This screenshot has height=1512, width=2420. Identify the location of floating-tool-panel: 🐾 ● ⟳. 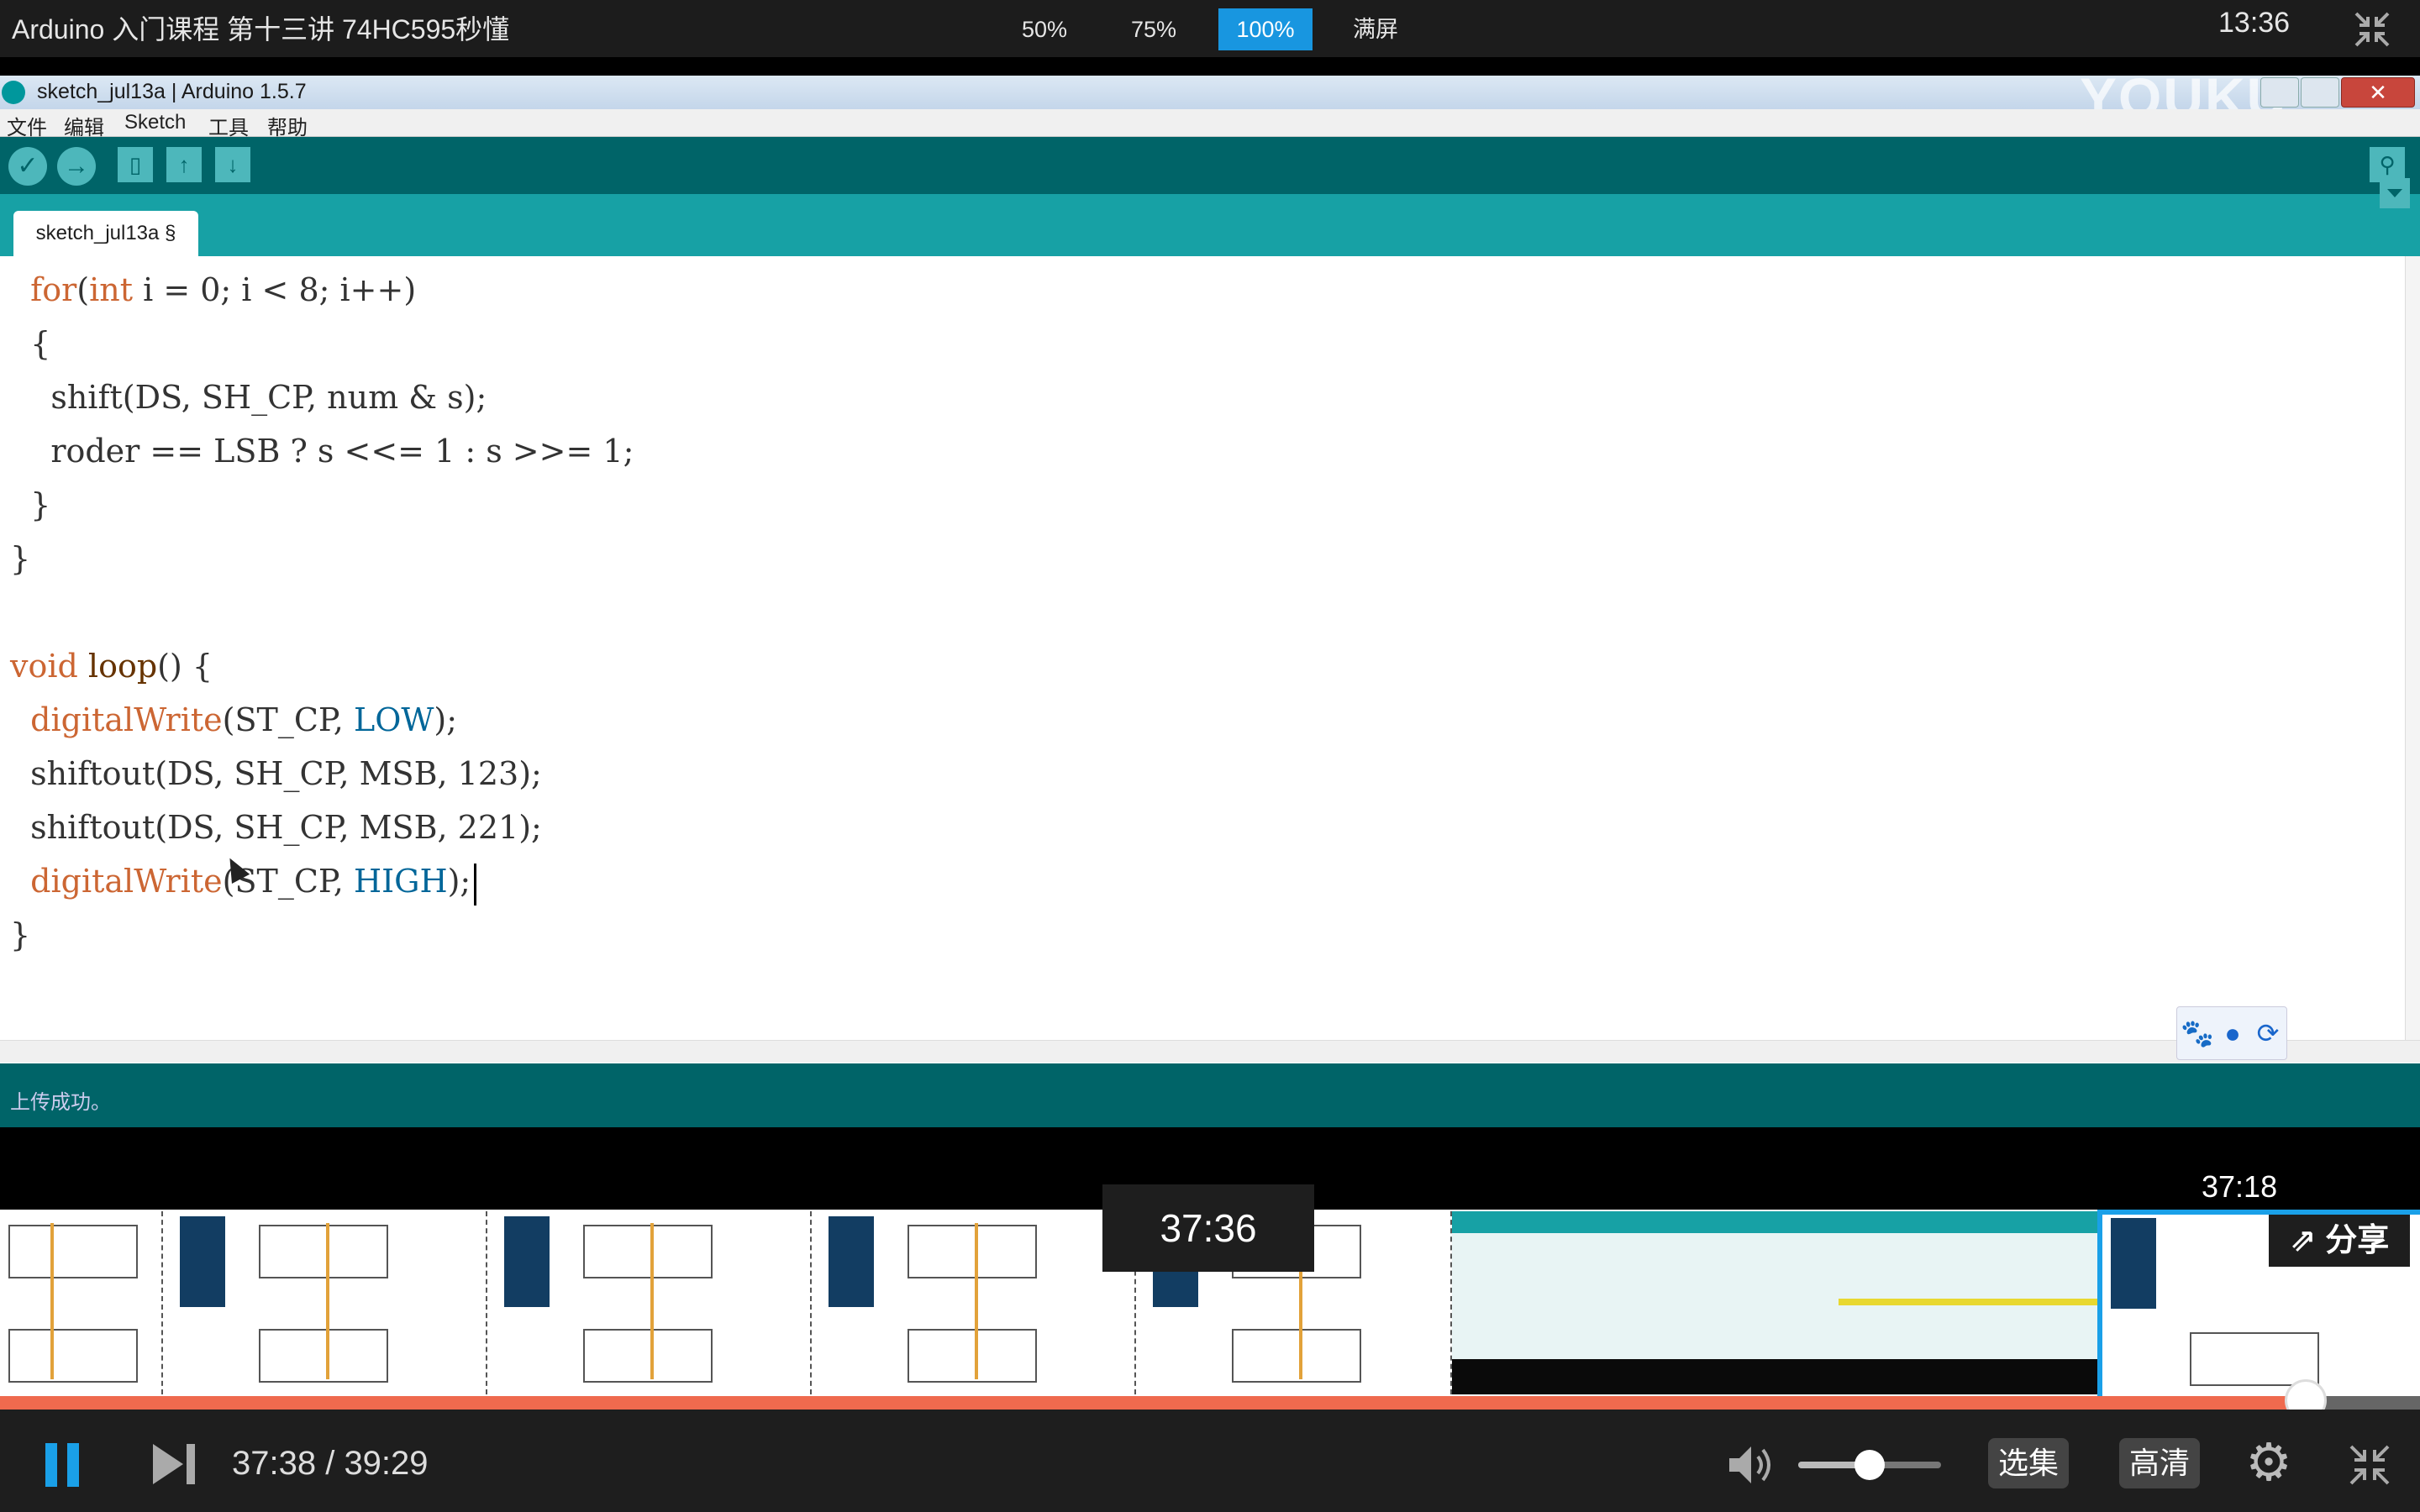
(2231, 1033).